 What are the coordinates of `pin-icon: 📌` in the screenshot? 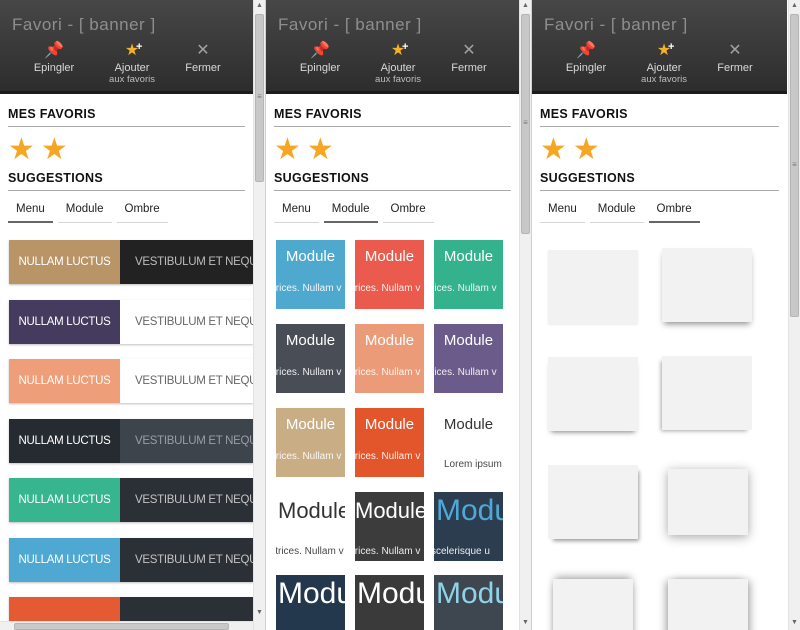 It's located at (320, 50).